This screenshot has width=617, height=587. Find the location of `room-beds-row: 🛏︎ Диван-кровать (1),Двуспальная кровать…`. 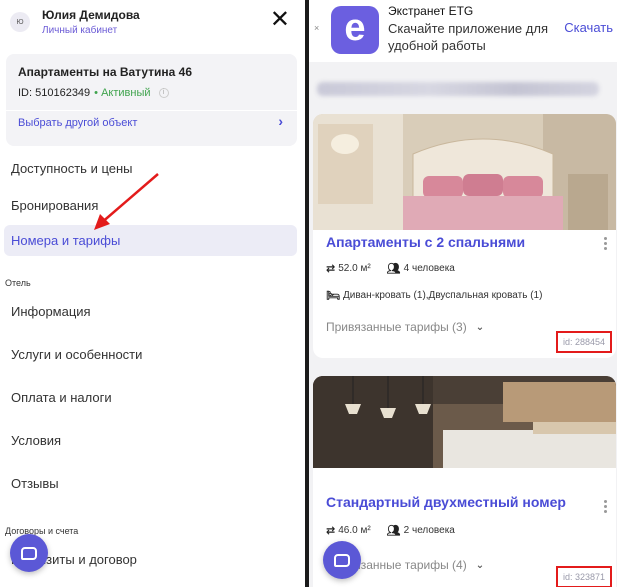

room-beds-row: 🛏︎ Диван-кровать (1),Двуспальная кровать… is located at coordinates (434, 295).